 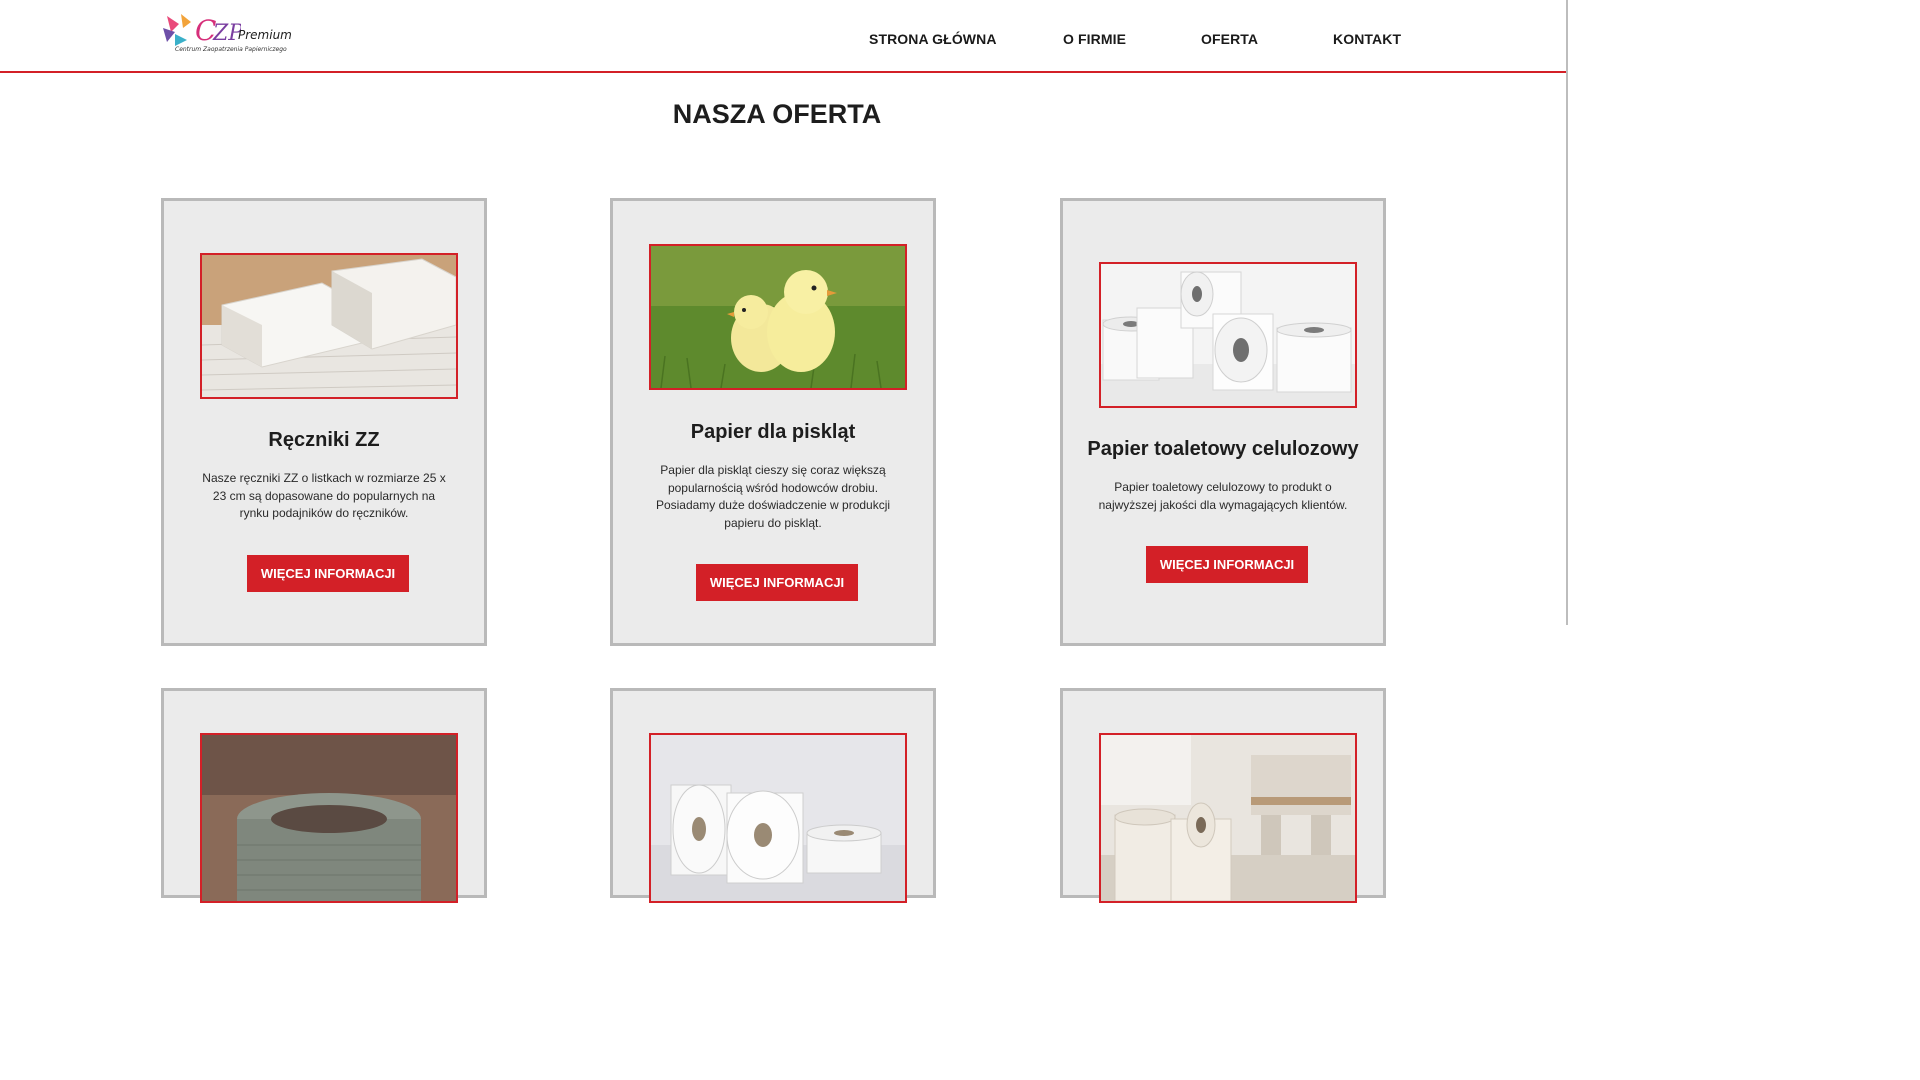 What do you see at coordinates (773, 432) in the screenshot?
I see `card-title: Papier dla piskląt` at bounding box center [773, 432].